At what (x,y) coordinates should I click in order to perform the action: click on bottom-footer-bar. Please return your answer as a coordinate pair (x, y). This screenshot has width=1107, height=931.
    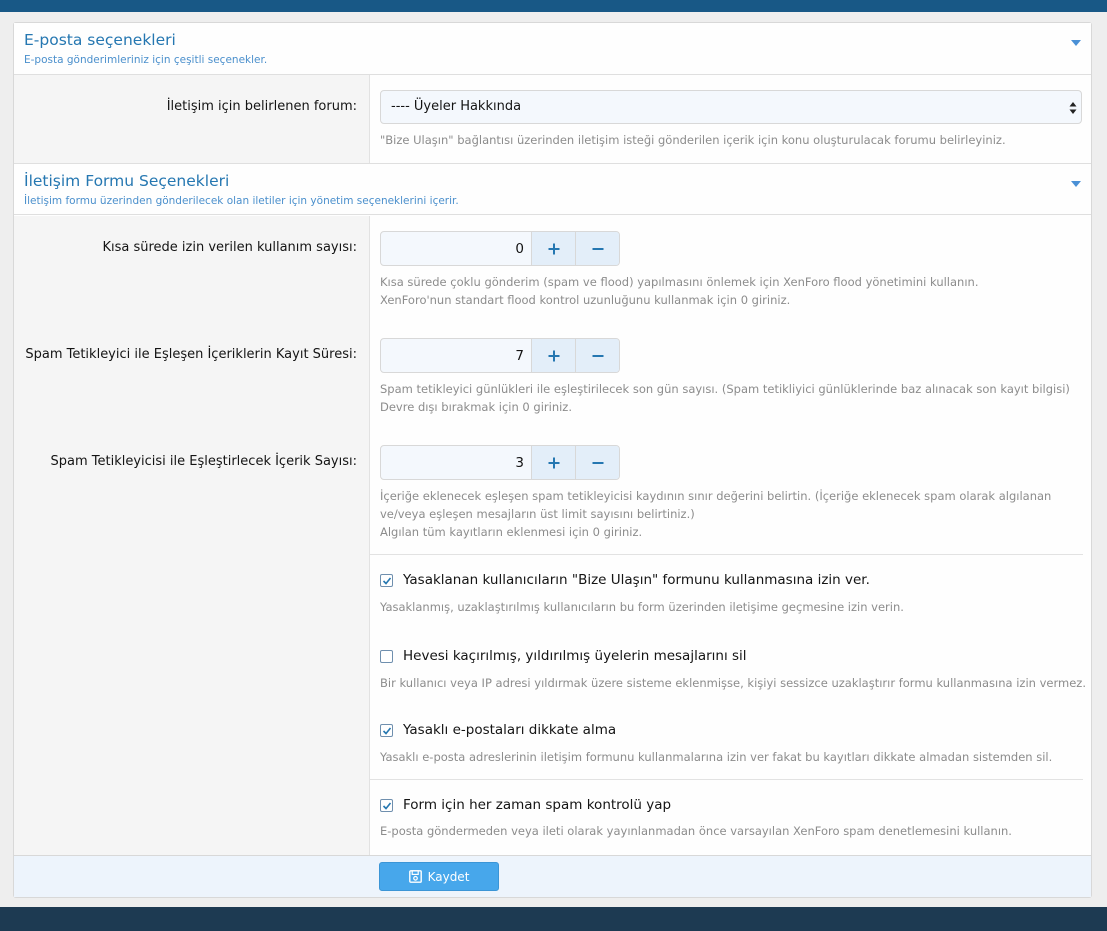
    Looking at the image, I should click on (553, 919).